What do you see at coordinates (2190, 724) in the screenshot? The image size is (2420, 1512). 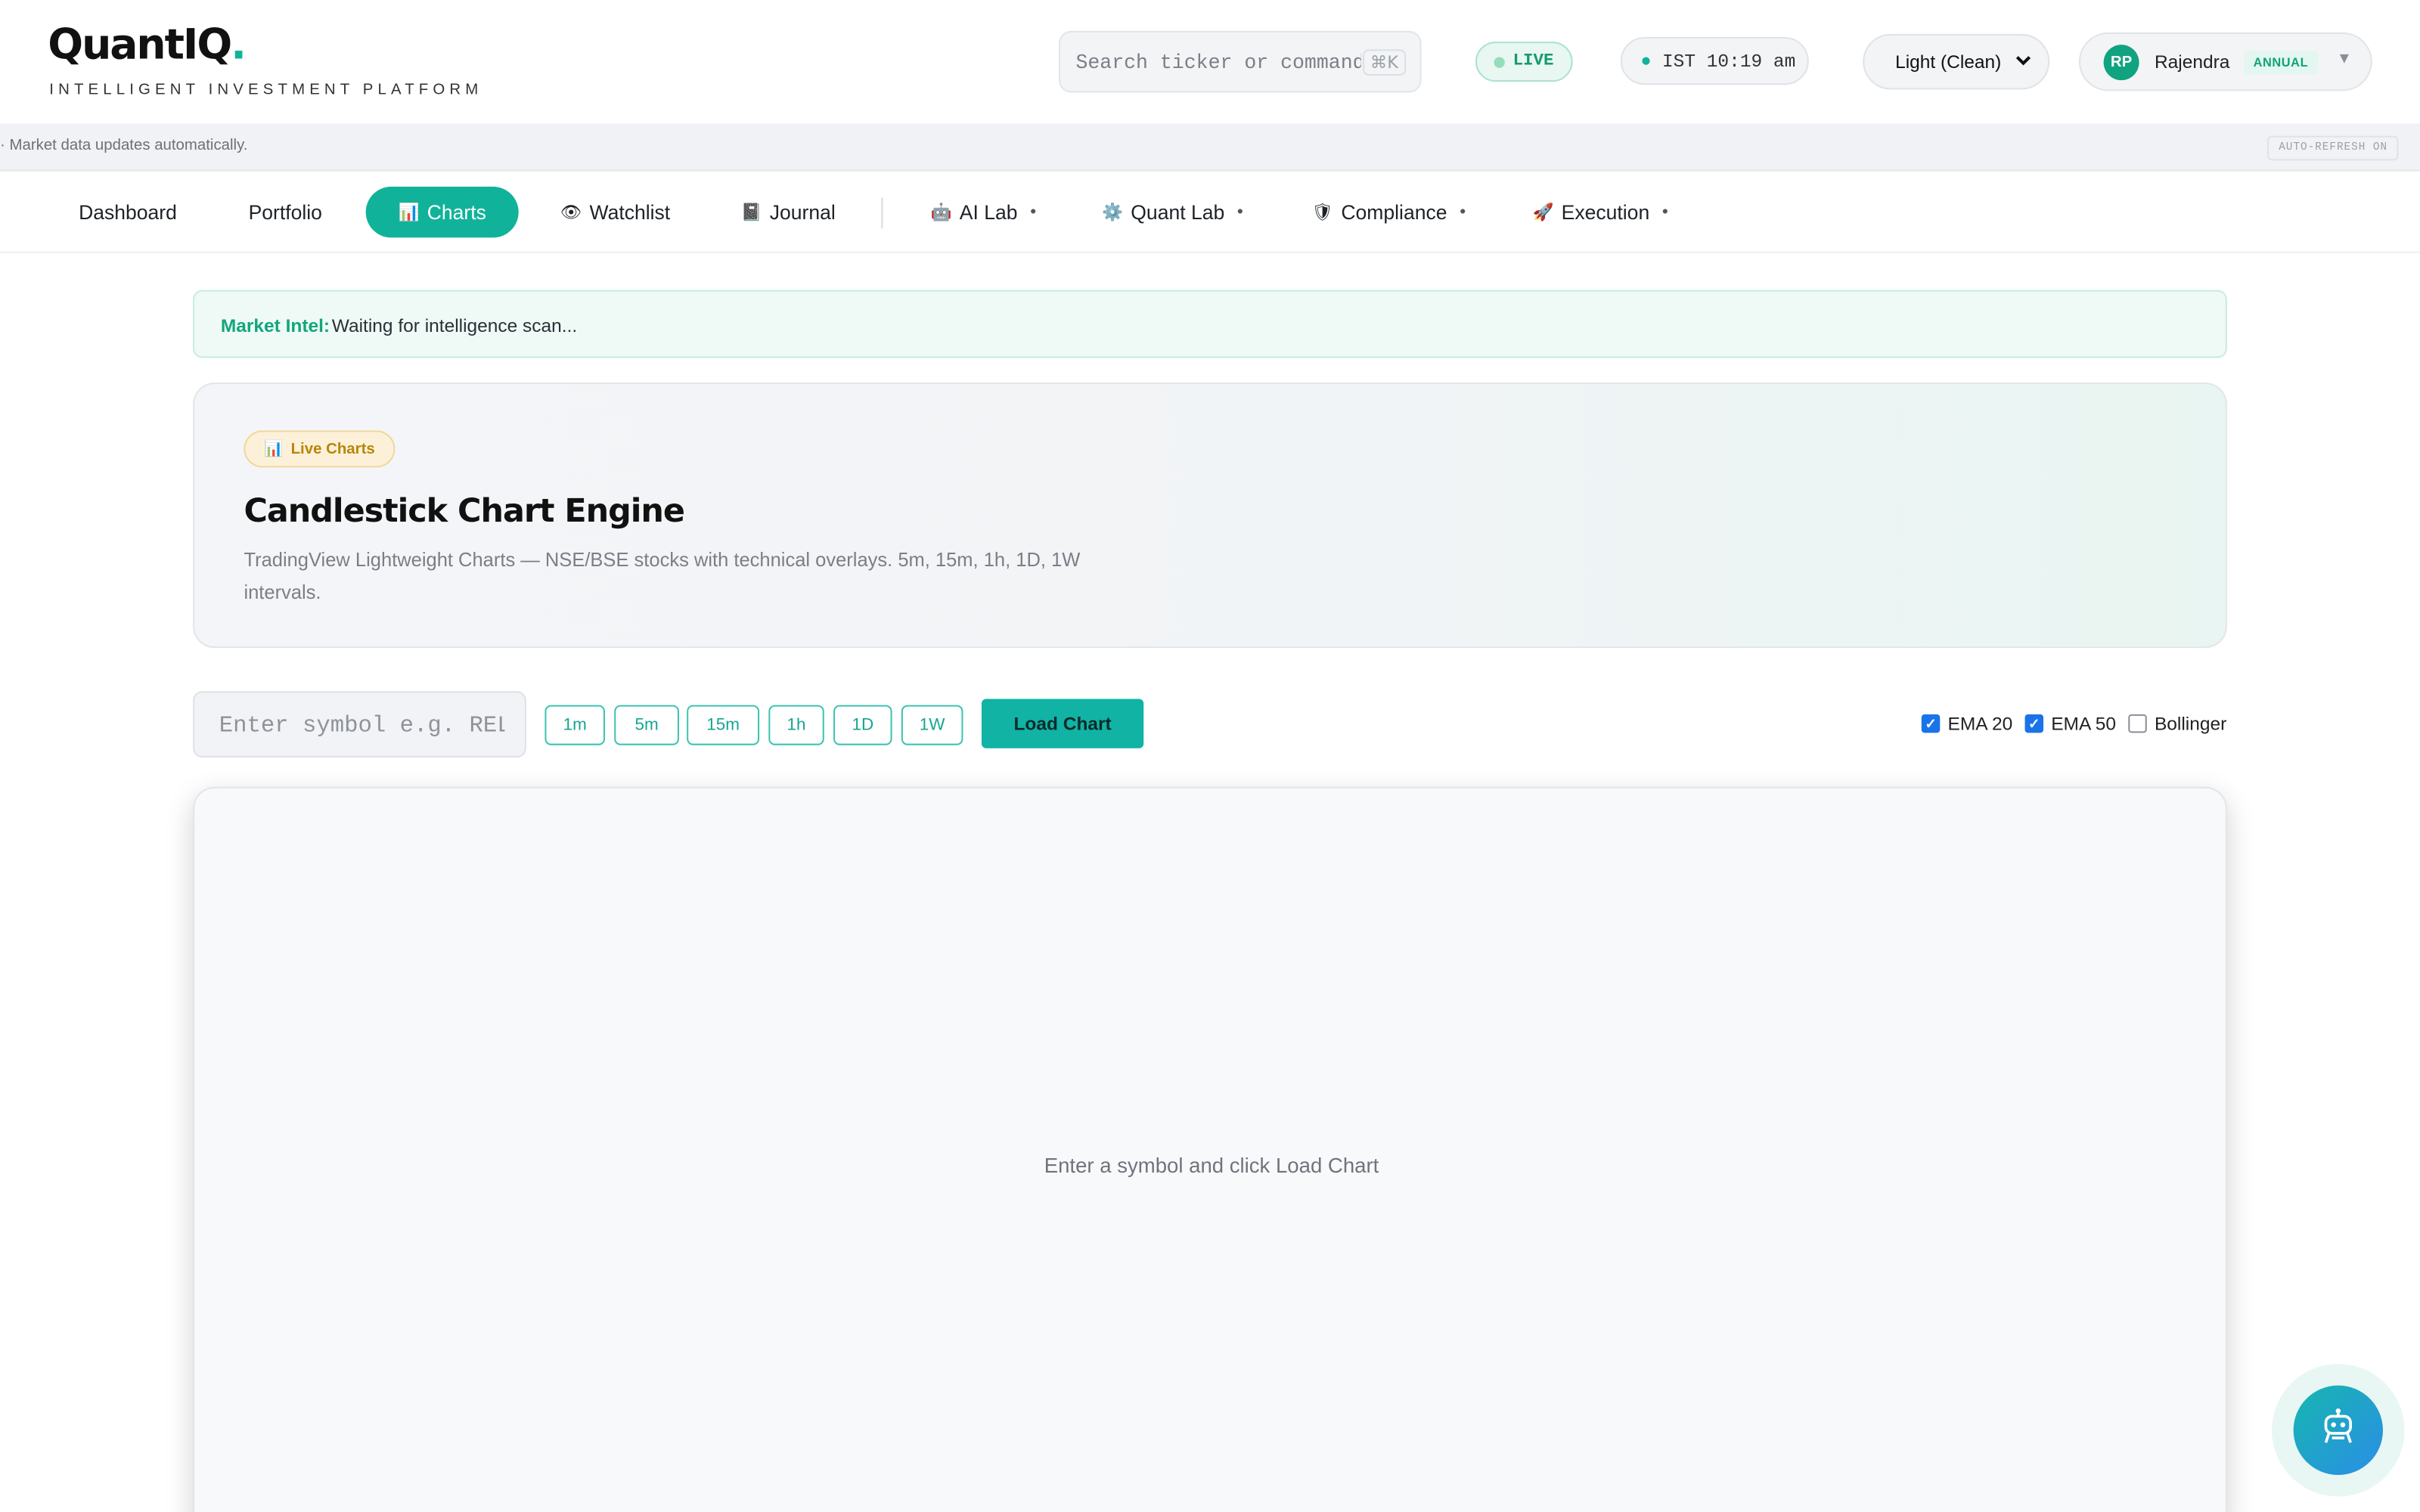 I see `overlay-label: Bollinger` at bounding box center [2190, 724].